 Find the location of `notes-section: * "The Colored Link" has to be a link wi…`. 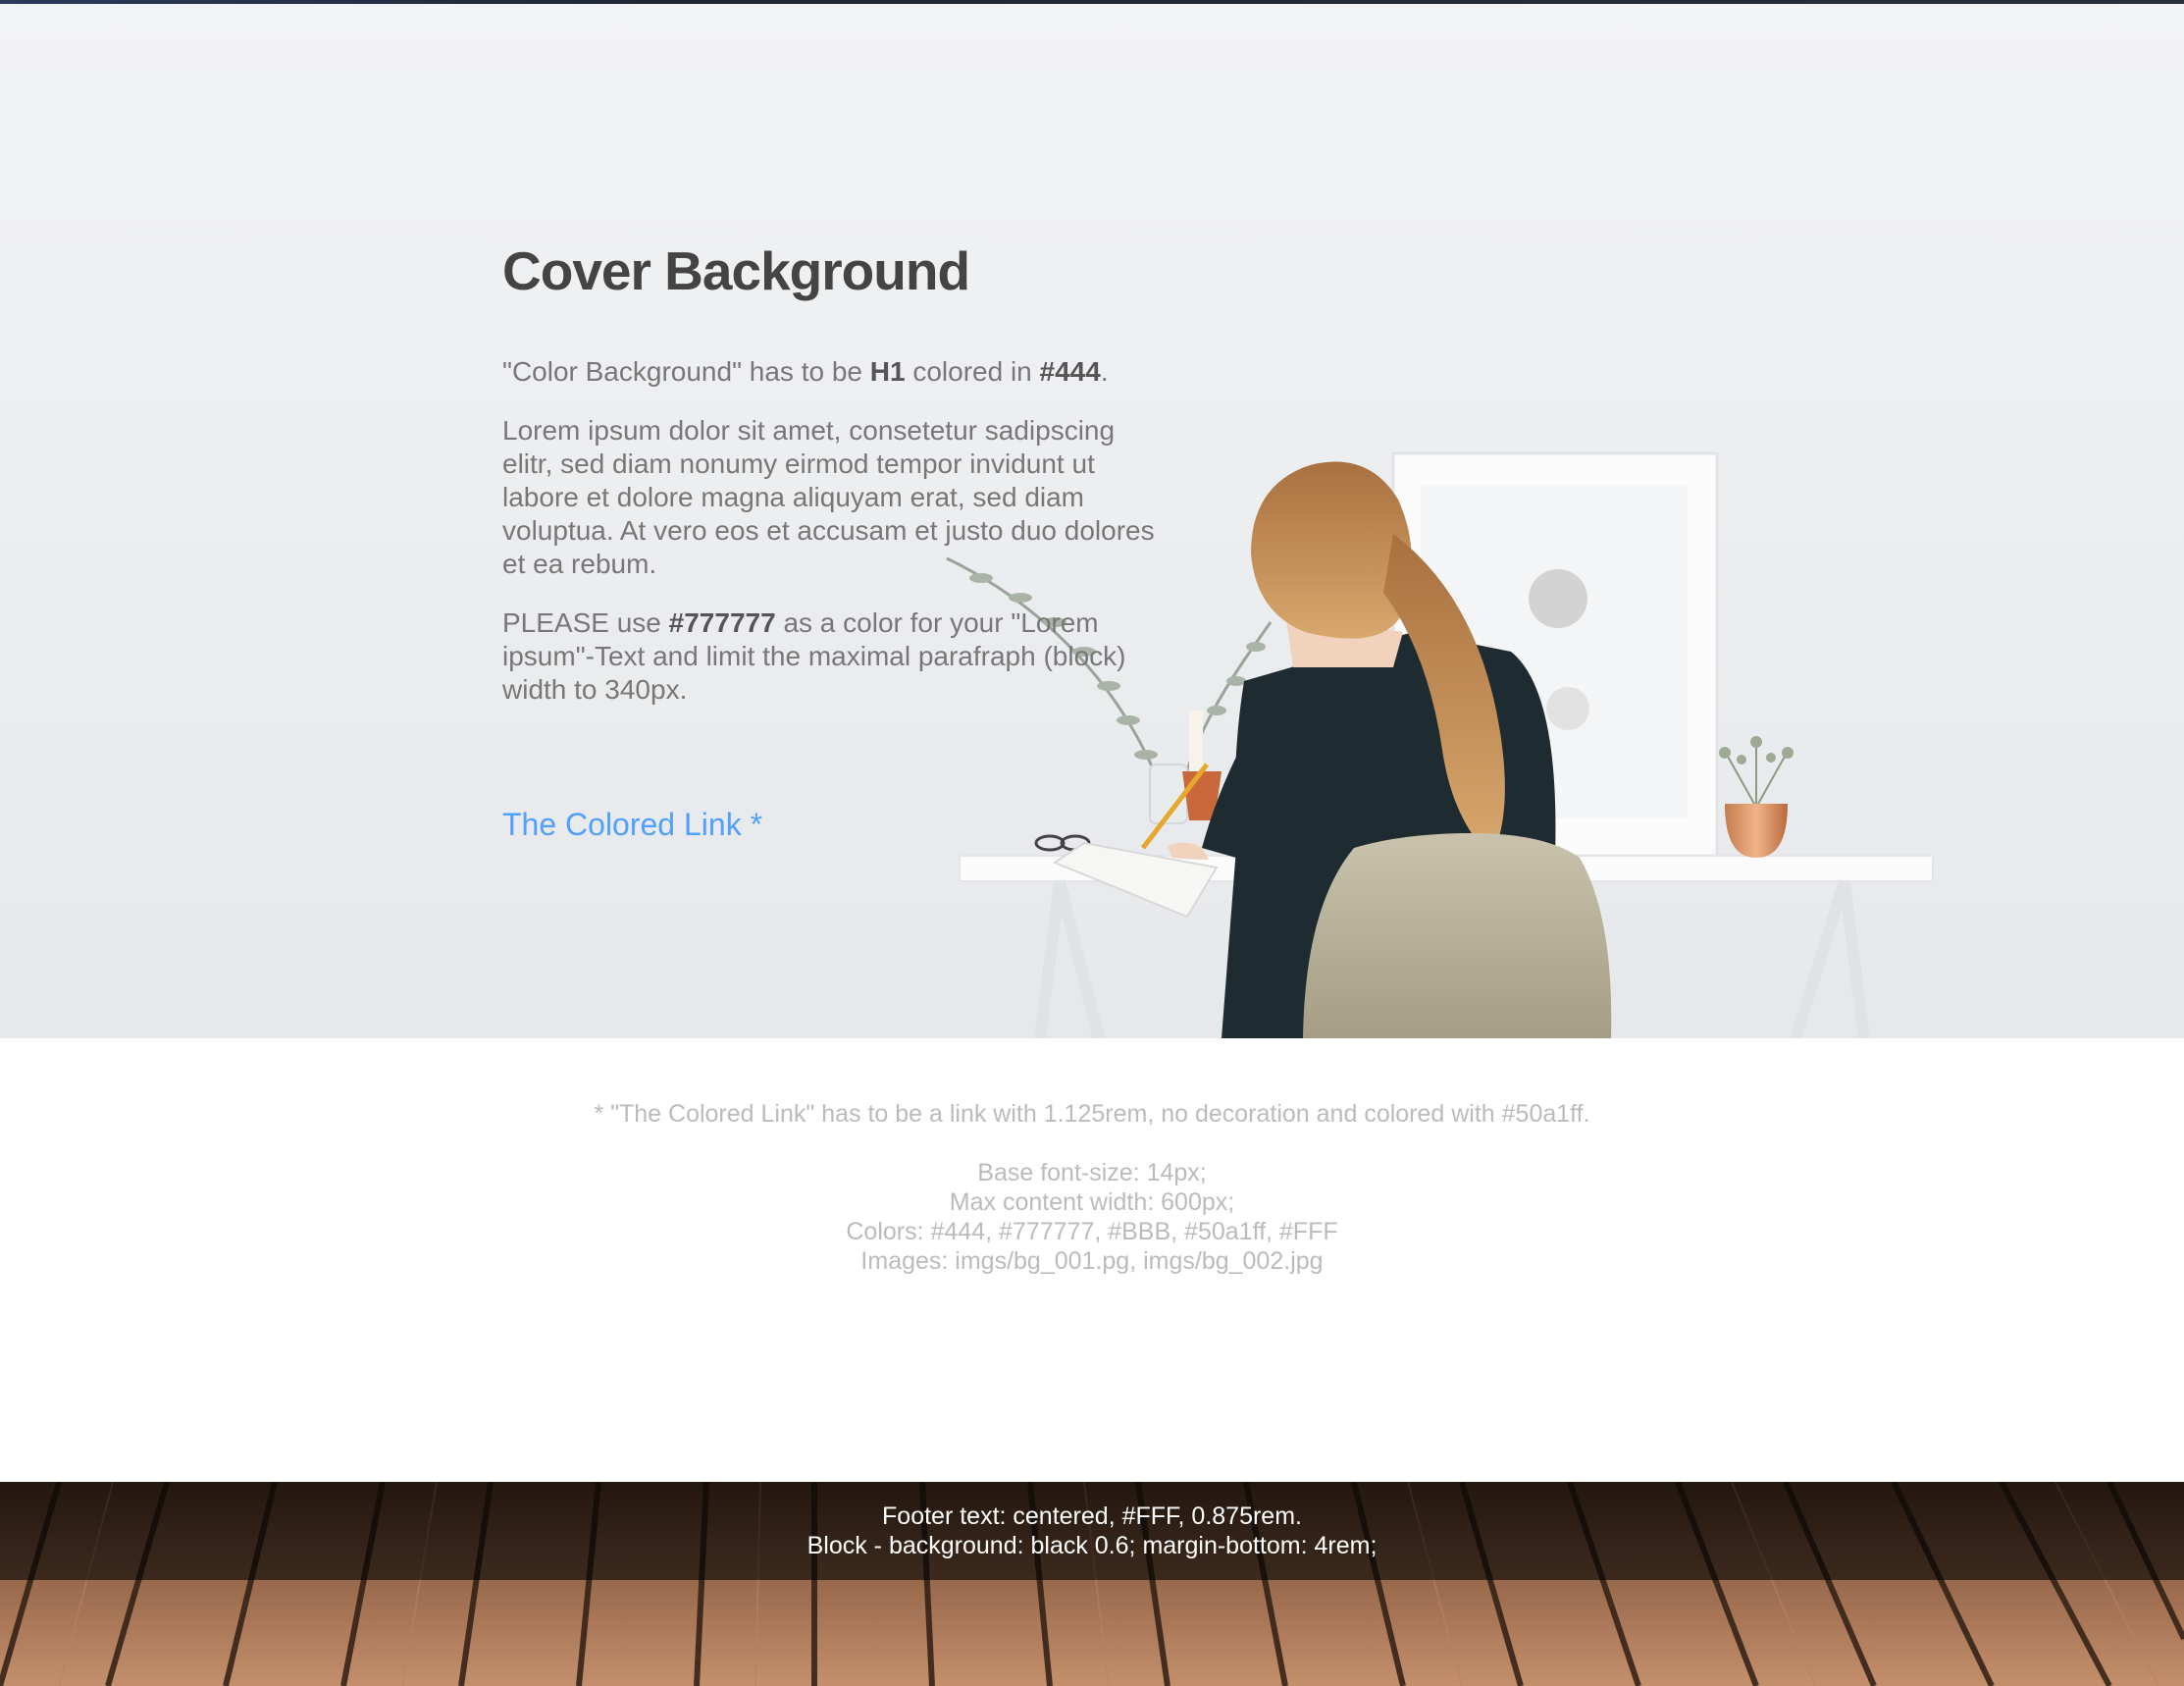

notes-section: * "The Colored Link" has to be a link wi… is located at coordinates (1092, 1187).